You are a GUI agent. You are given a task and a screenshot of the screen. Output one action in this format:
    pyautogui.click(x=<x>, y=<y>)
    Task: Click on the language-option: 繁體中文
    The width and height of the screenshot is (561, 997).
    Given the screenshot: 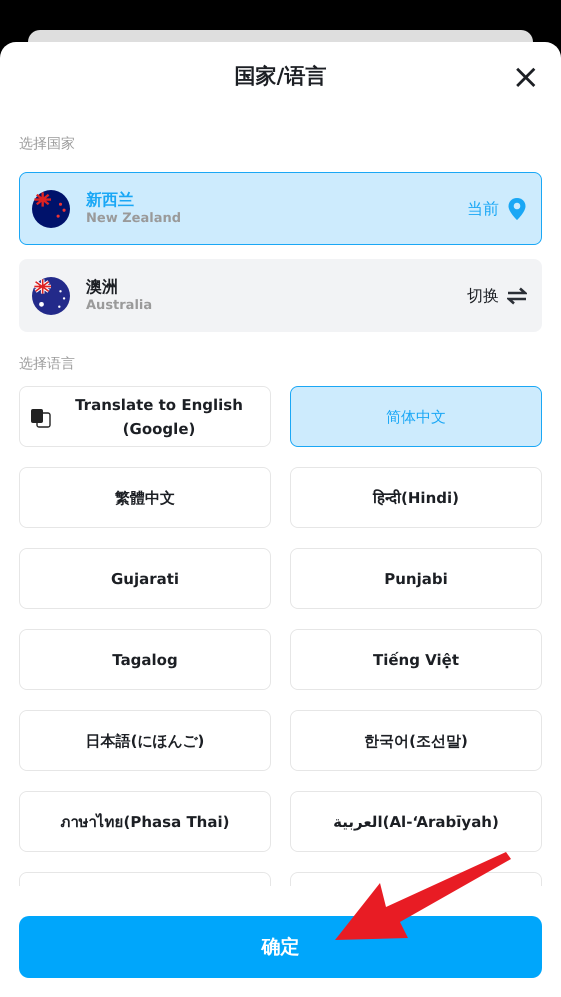 What is the action you would take?
    pyautogui.click(x=145, y=497)
    